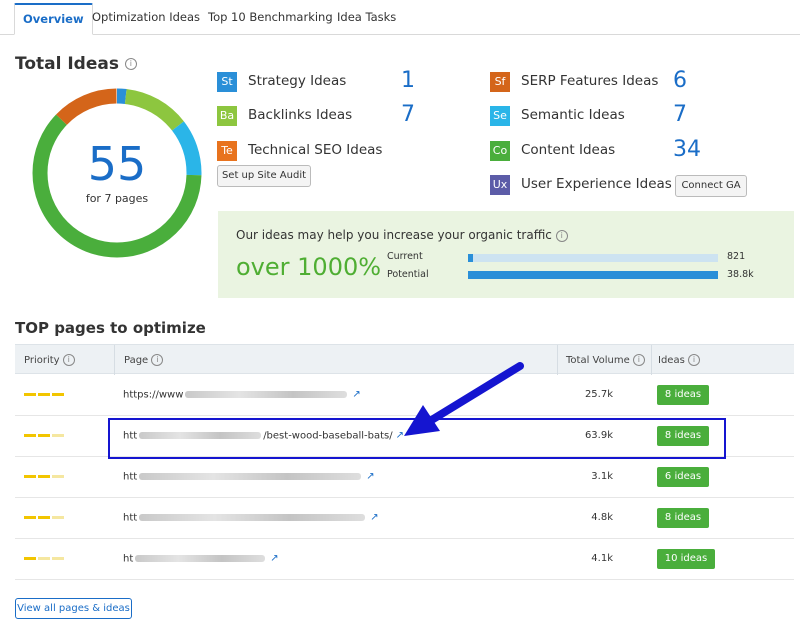 The width and height of the screenshot is (800, 635). I want to click on idea-category-label: SERP Features Ideas, so click(590, 81).